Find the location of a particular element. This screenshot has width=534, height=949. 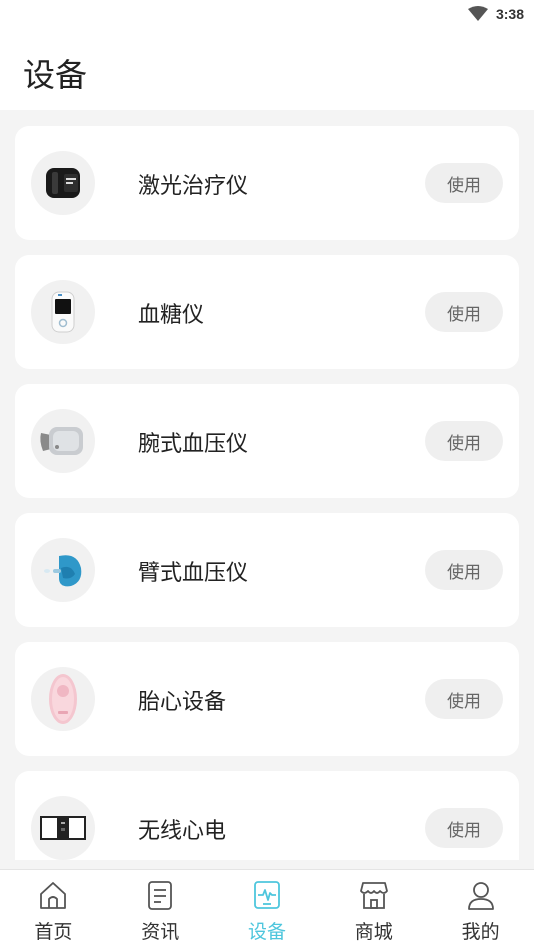

device-name: 无线心电 is located at coordinates (182, 831).